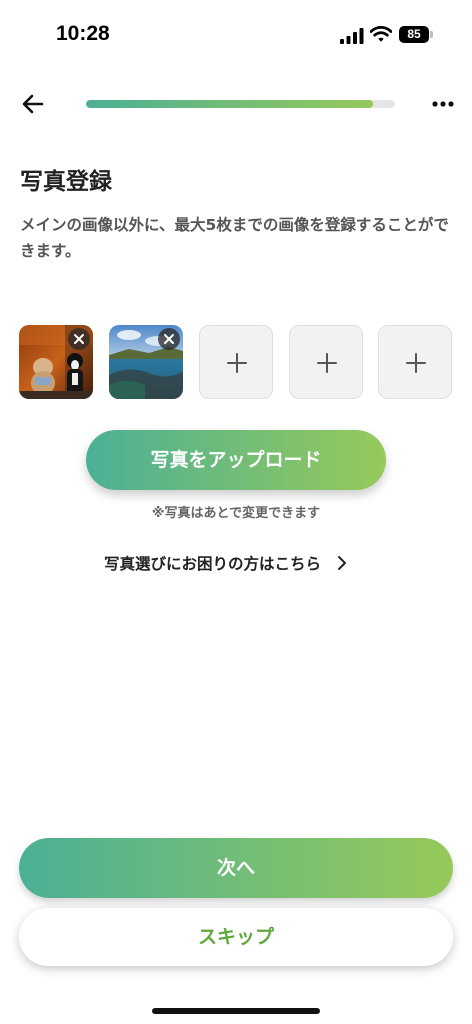 This screenshot has width=472, height=1024. I want to click on nav-bar, so click(236, 104).